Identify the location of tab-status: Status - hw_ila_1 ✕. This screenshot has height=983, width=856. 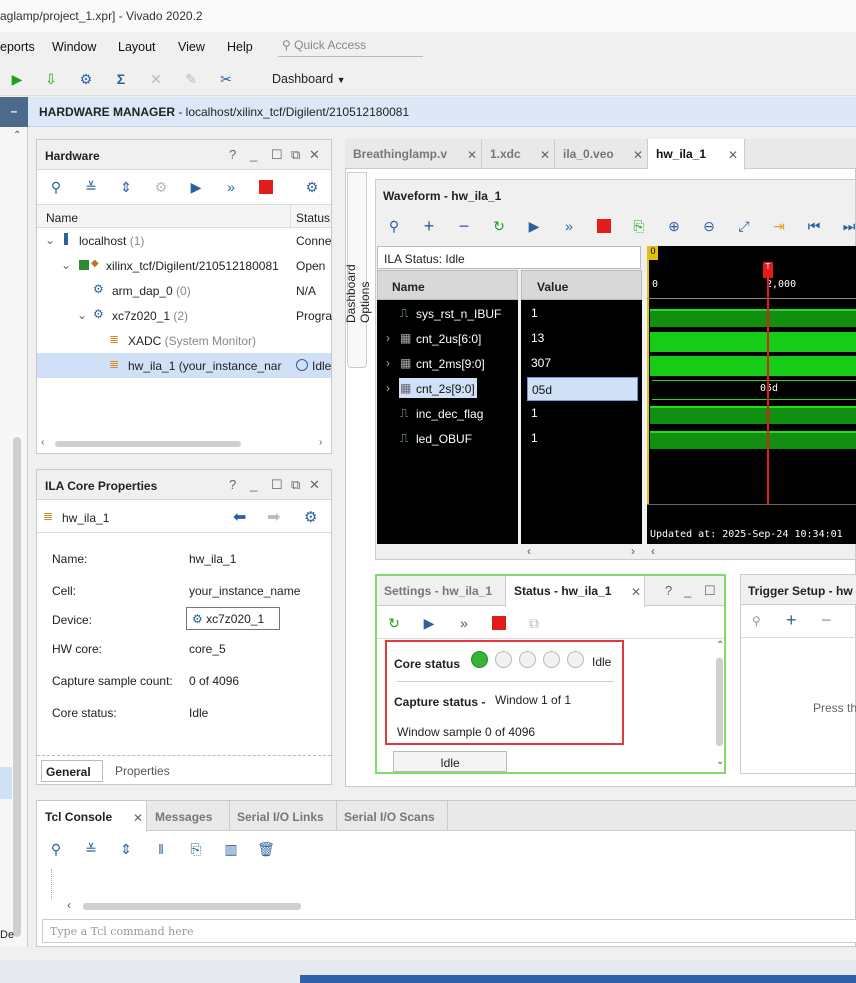
(575, 591).